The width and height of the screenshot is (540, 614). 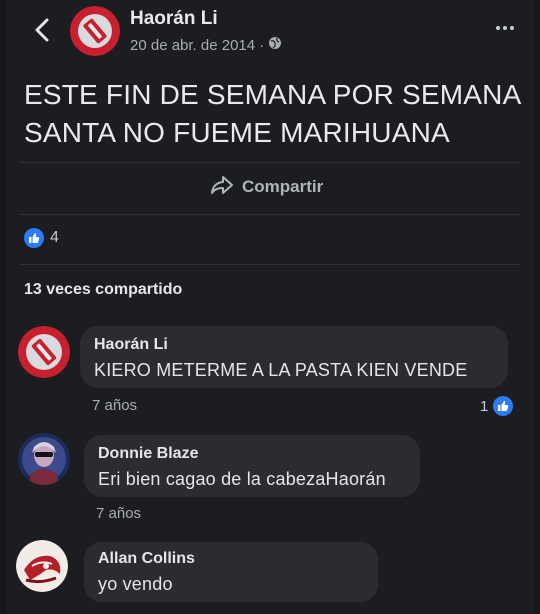 I want to click on like-count: 4, so click(x=54, y=237).